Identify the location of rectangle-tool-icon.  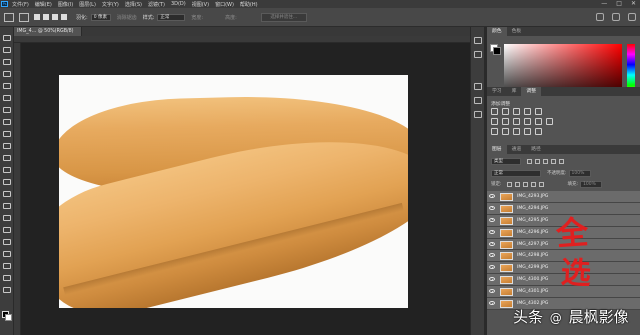
(7, 254).